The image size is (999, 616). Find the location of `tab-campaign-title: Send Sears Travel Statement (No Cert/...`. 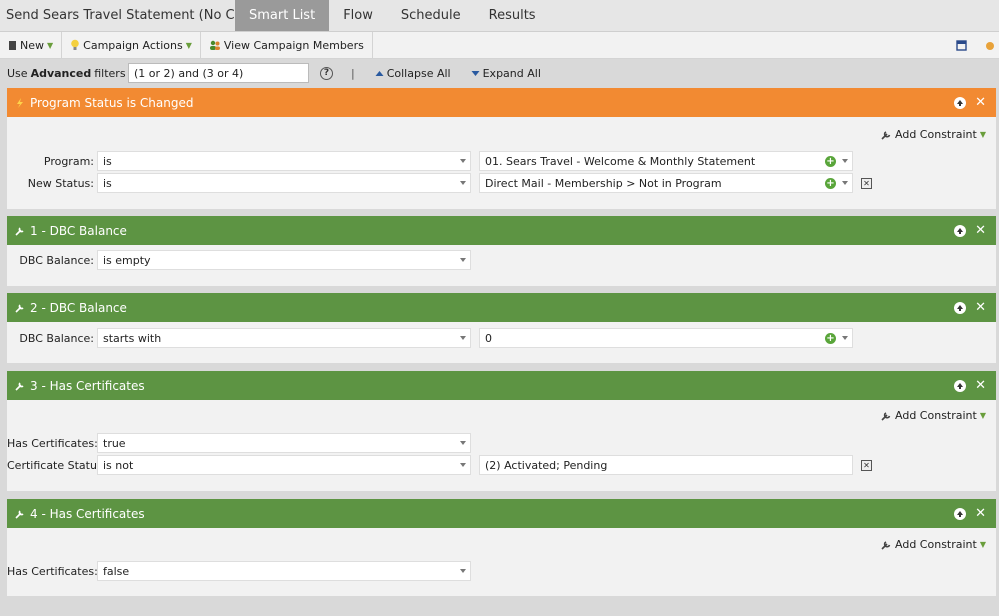

tab-campaign-title: Send Sears Travel Statement (No Cert/... is located at coordinates (117, 15).